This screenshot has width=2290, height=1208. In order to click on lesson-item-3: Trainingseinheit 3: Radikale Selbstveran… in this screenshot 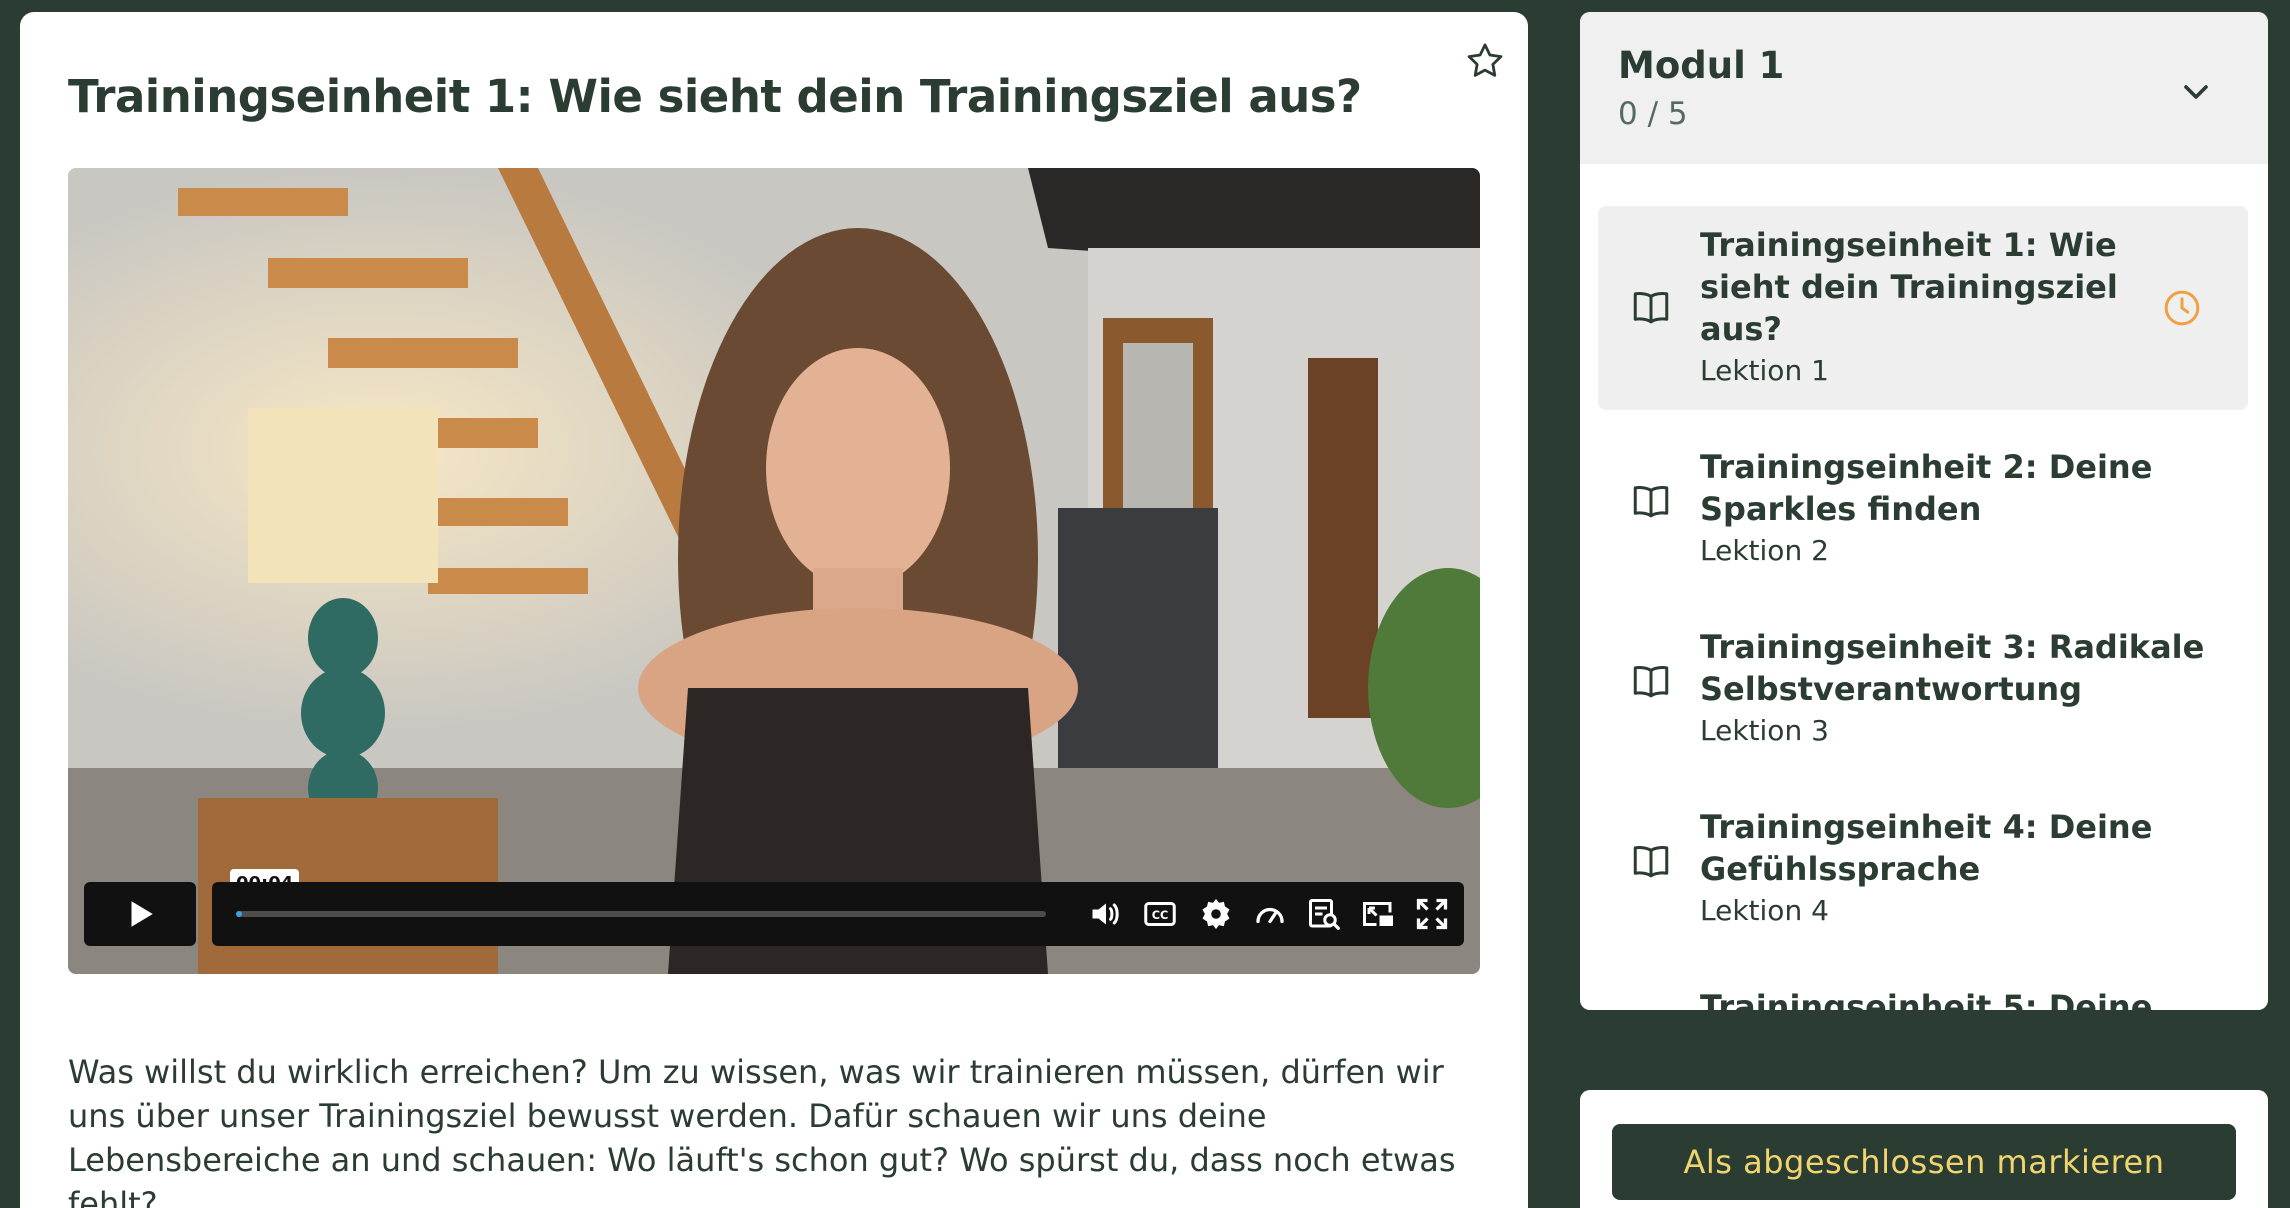, I will do `click(1923, 690)`.